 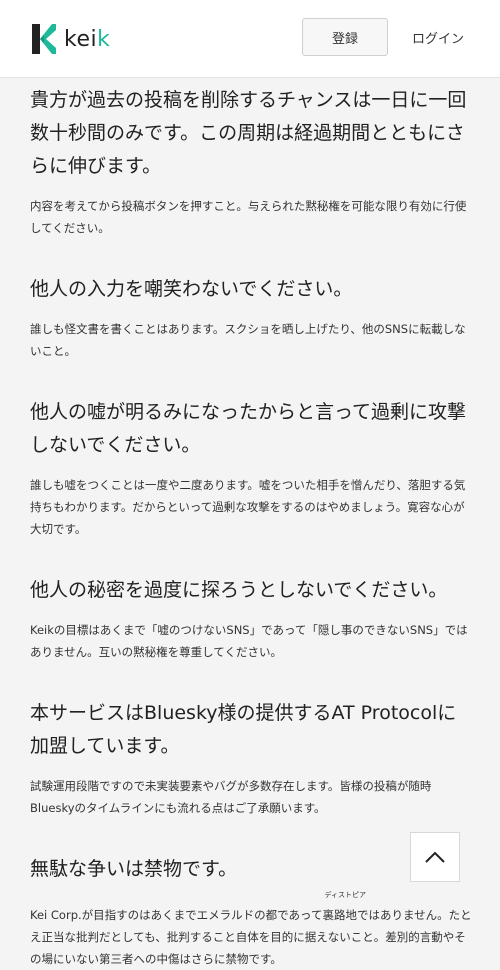 I want to click on site-header: keik 登録 ログイン, so click(x=250, y=39).